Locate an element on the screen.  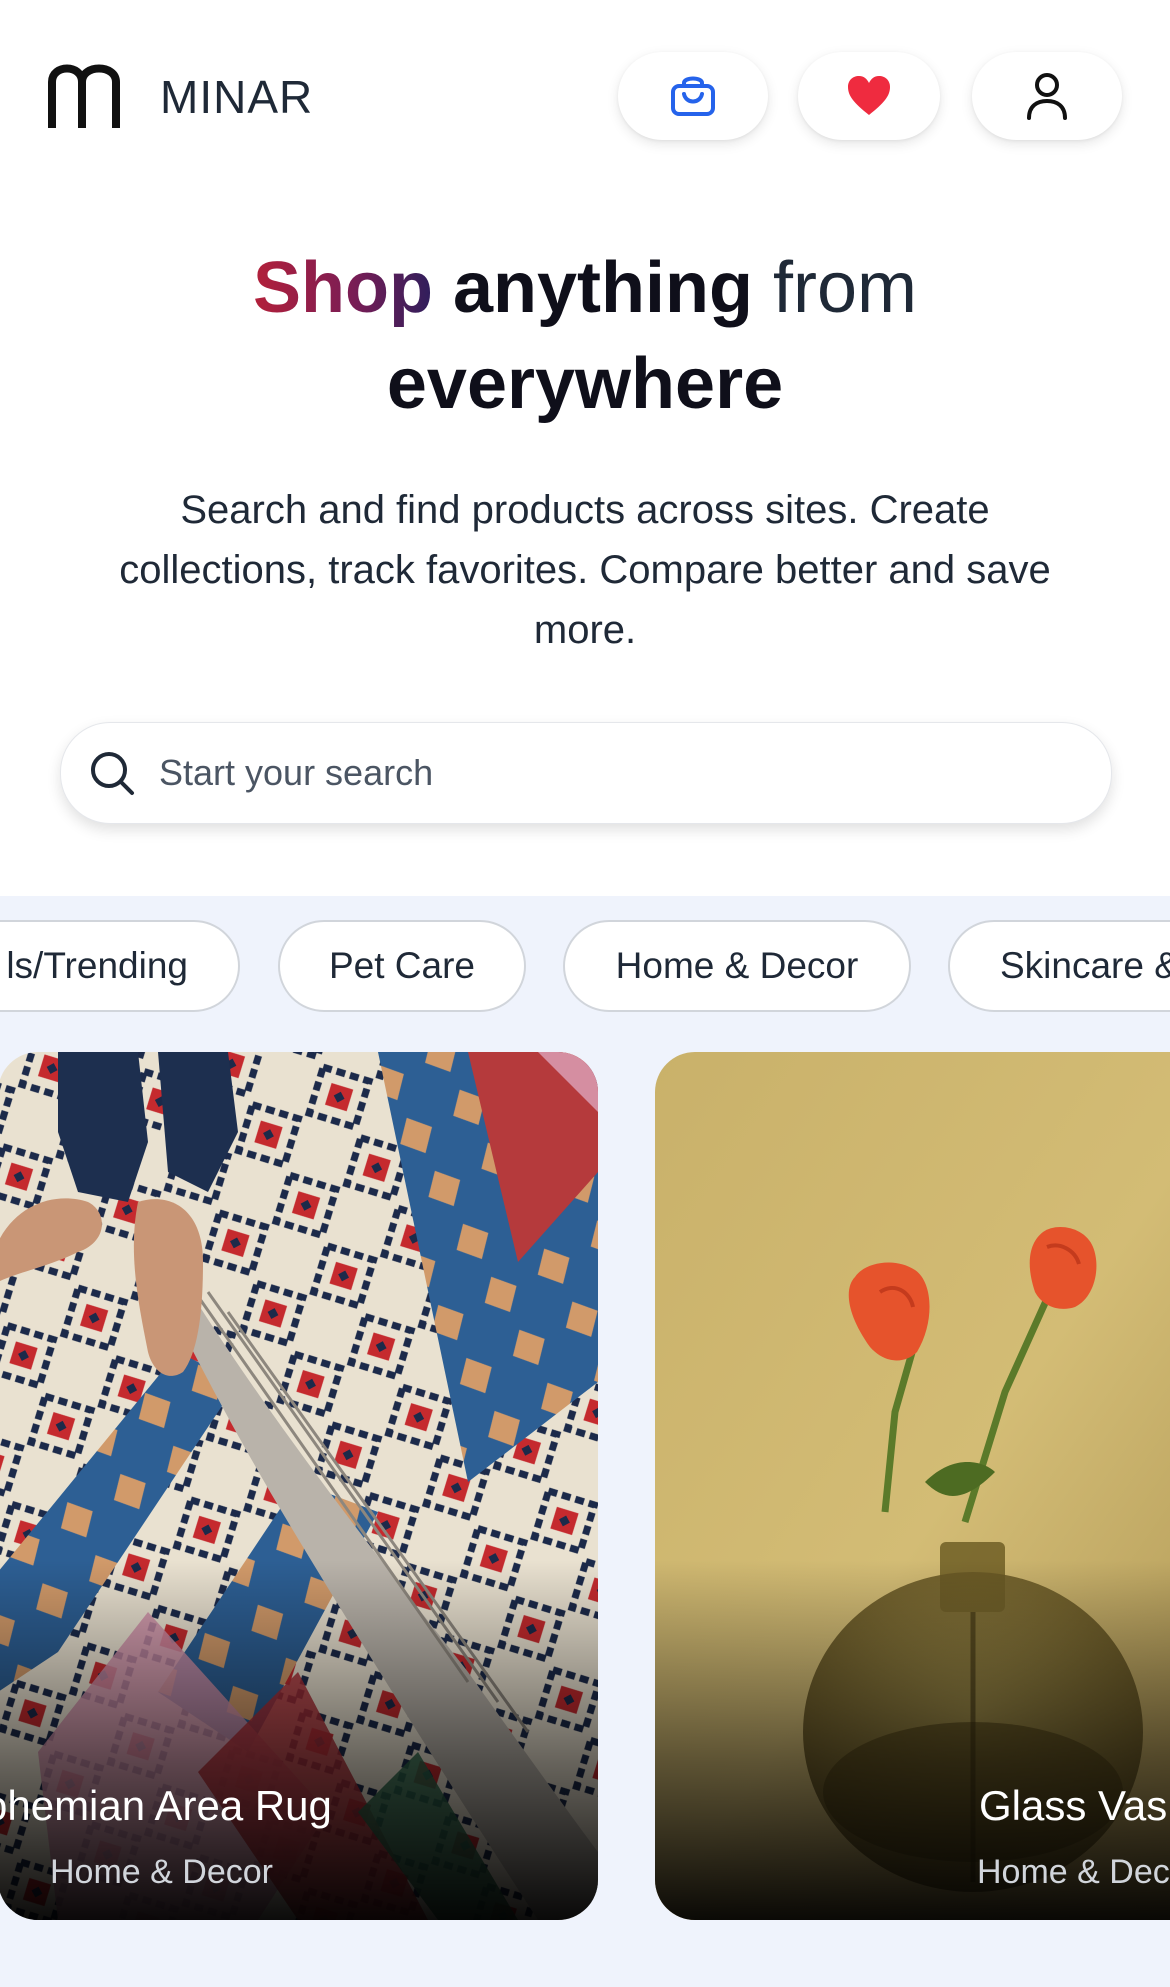
brand-name: MINAR is located at coordinates (237, 97).